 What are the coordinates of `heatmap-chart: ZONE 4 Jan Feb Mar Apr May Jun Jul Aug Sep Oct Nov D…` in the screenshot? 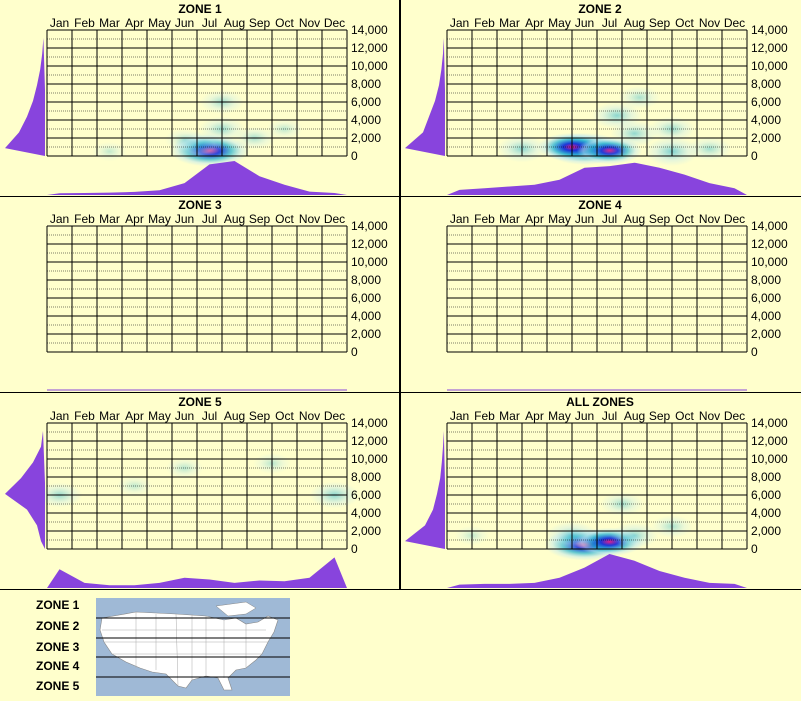 It's located at (617, 294).